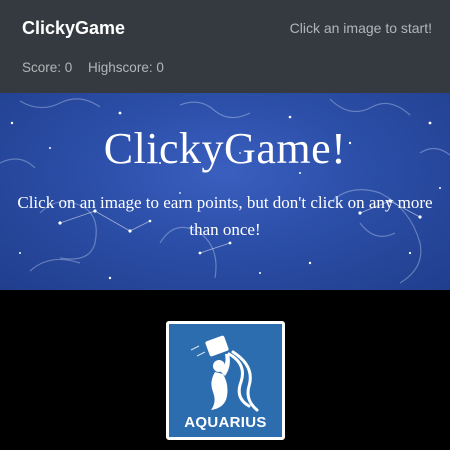  I want to click on game-status-message: Click an image to start!, so click(360, 28).